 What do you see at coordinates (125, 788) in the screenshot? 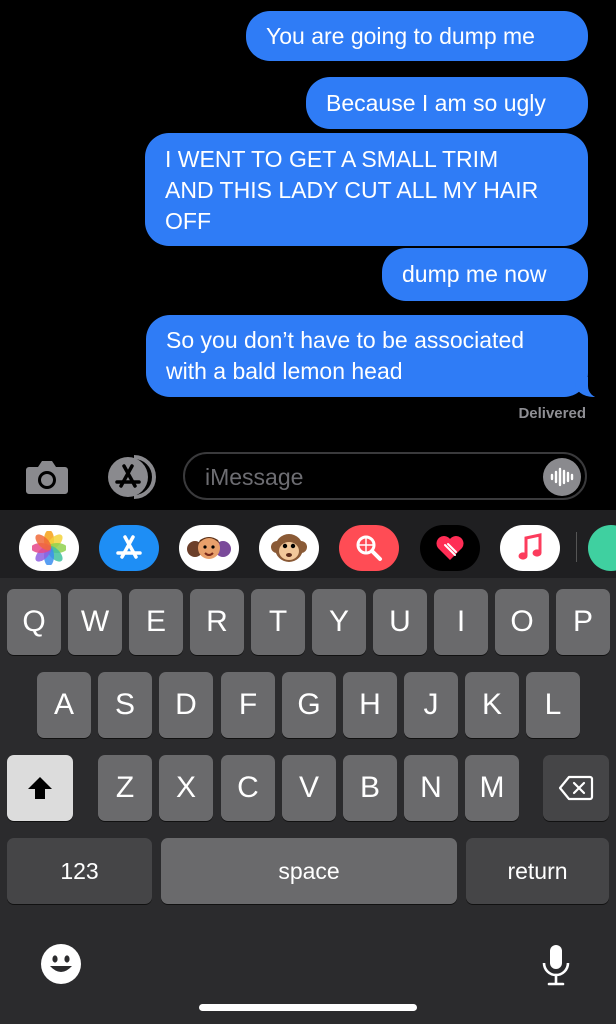
I see `key-z: Z` at bounding box center [125, 788].